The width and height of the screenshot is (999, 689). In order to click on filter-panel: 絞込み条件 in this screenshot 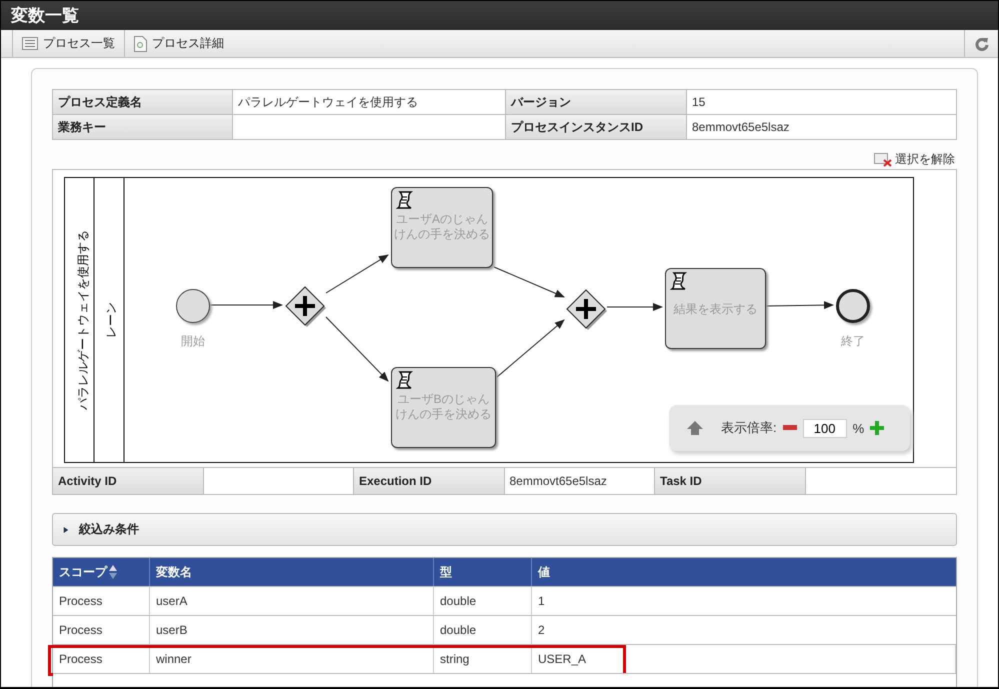, I will do `click(504, 529)`.